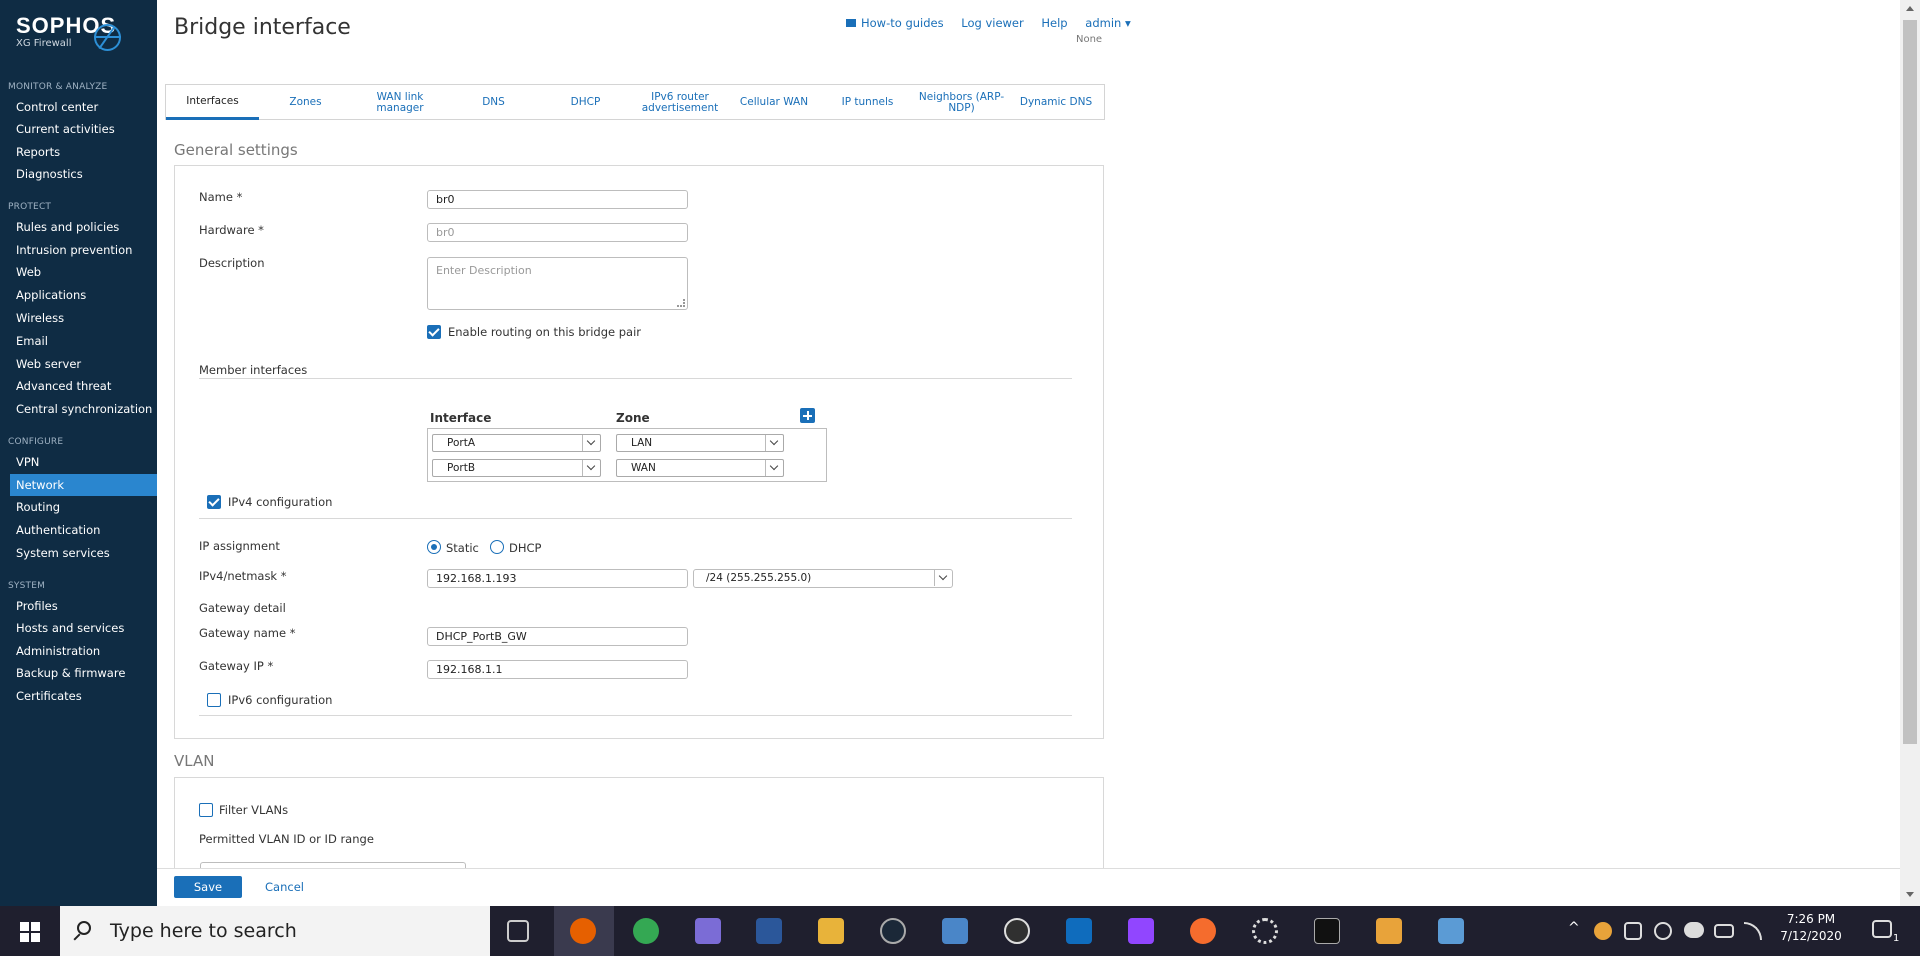 The height and width of the screenshot is (956, 1920). What do you see at coordinates (434, 547) in the screenshot?
I see `static-radio` at bounding box center [434, 547].